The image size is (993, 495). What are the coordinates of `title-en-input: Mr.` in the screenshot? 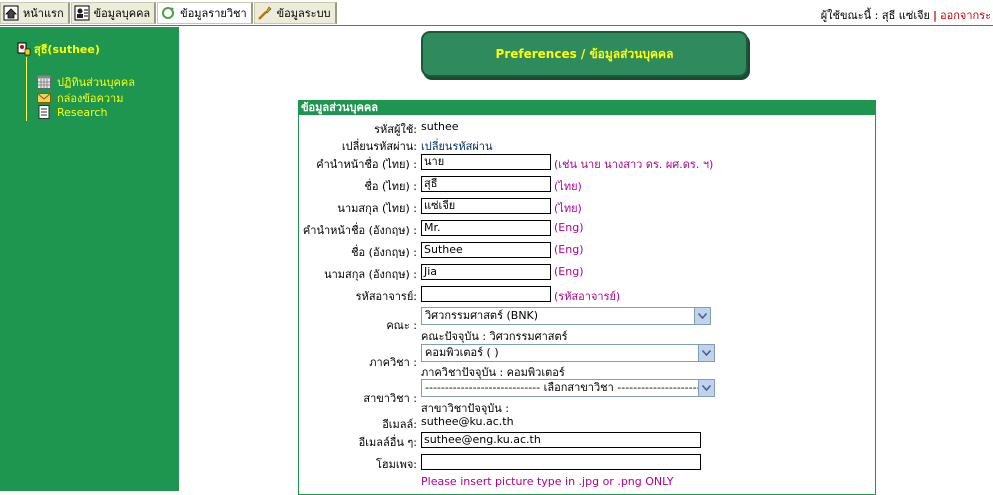 It's located at (486, 228).